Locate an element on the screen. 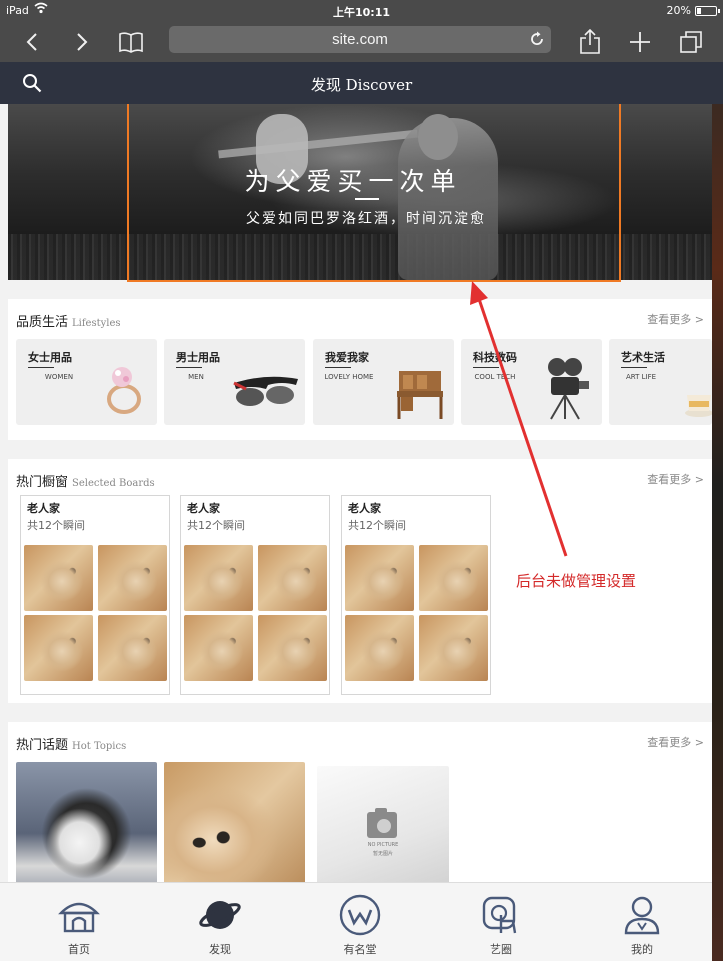 This screenshot has width=723, height=961. category-title: 女士用品 is located at coordinates (50, 357).